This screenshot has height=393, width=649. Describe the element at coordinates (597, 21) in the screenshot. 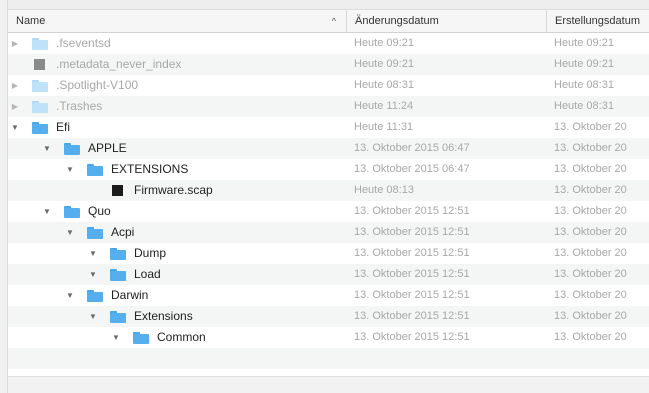

I see `column-header-created: Erstellungsdatum` at that location.